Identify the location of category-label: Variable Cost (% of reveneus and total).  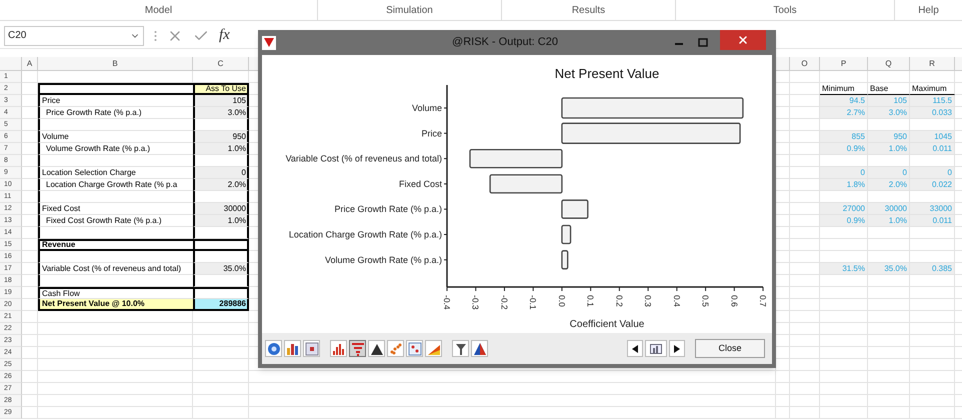
(364, 159).